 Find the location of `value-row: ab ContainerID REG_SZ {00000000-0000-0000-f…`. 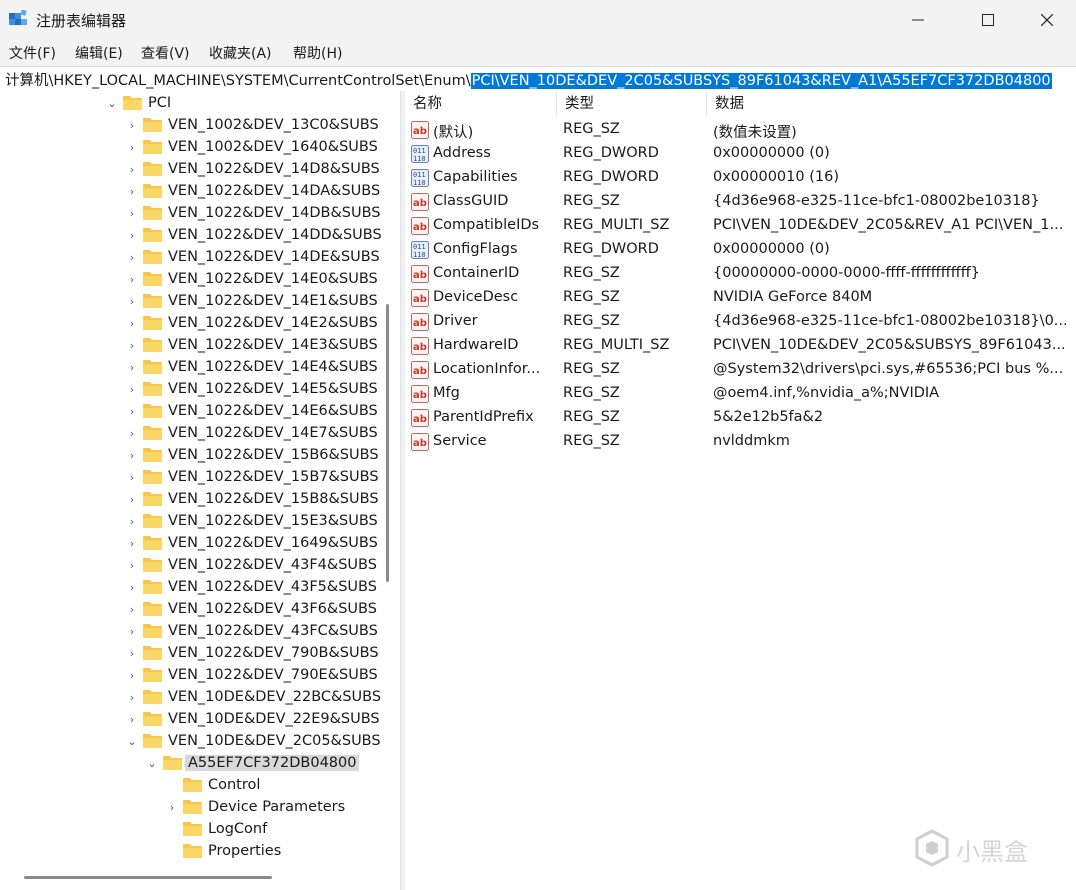

value-row: ab ContainerID REG_SZ {00000000-0000-0000-f… is located at coordinates (740, 274).